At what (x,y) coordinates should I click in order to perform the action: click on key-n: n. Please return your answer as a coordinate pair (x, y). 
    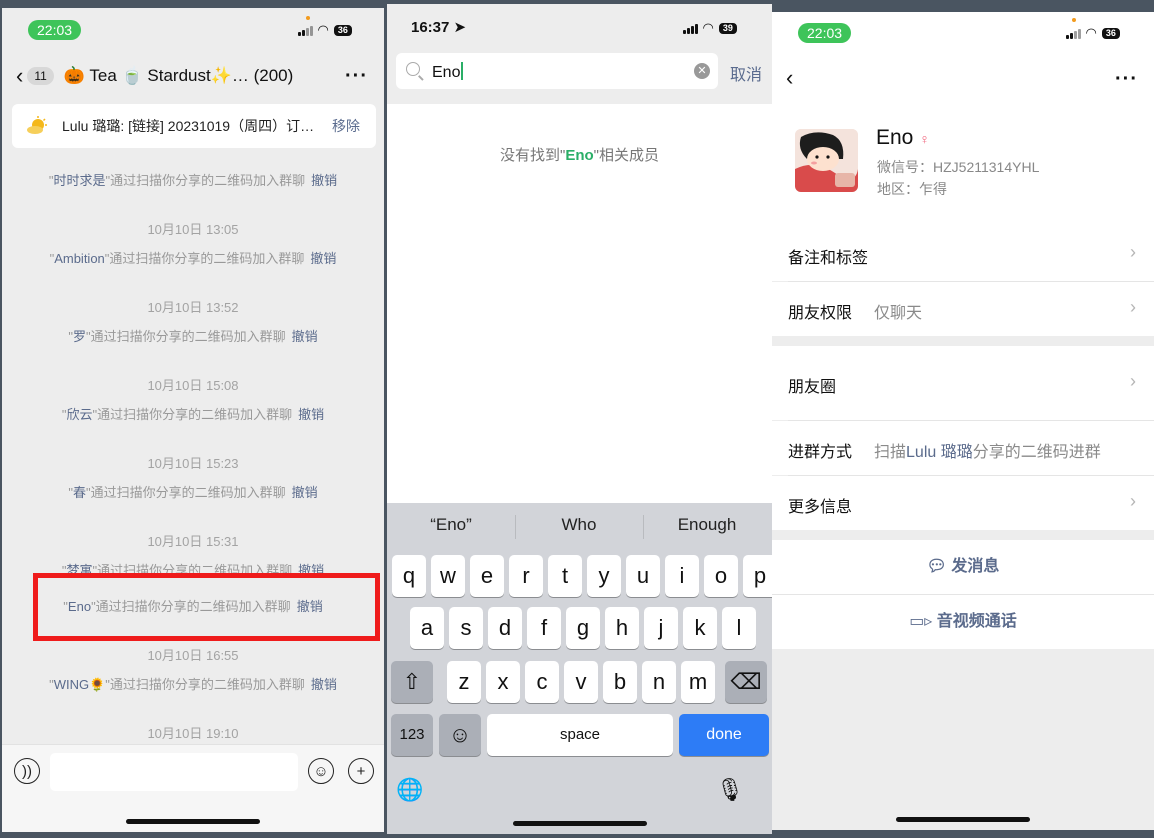
    Looking at the image, I should click on (659, 682).